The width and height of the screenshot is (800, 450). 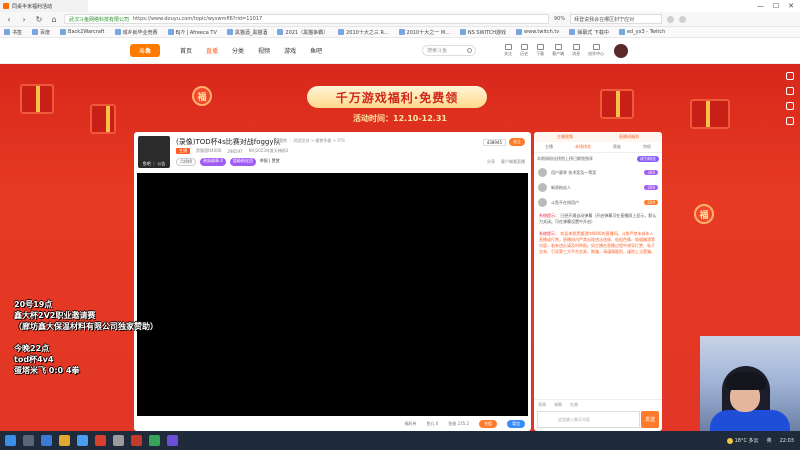 I want to click on bookmark-item: 黑猫酒_黑猫酒, so click(x=246, y=32).